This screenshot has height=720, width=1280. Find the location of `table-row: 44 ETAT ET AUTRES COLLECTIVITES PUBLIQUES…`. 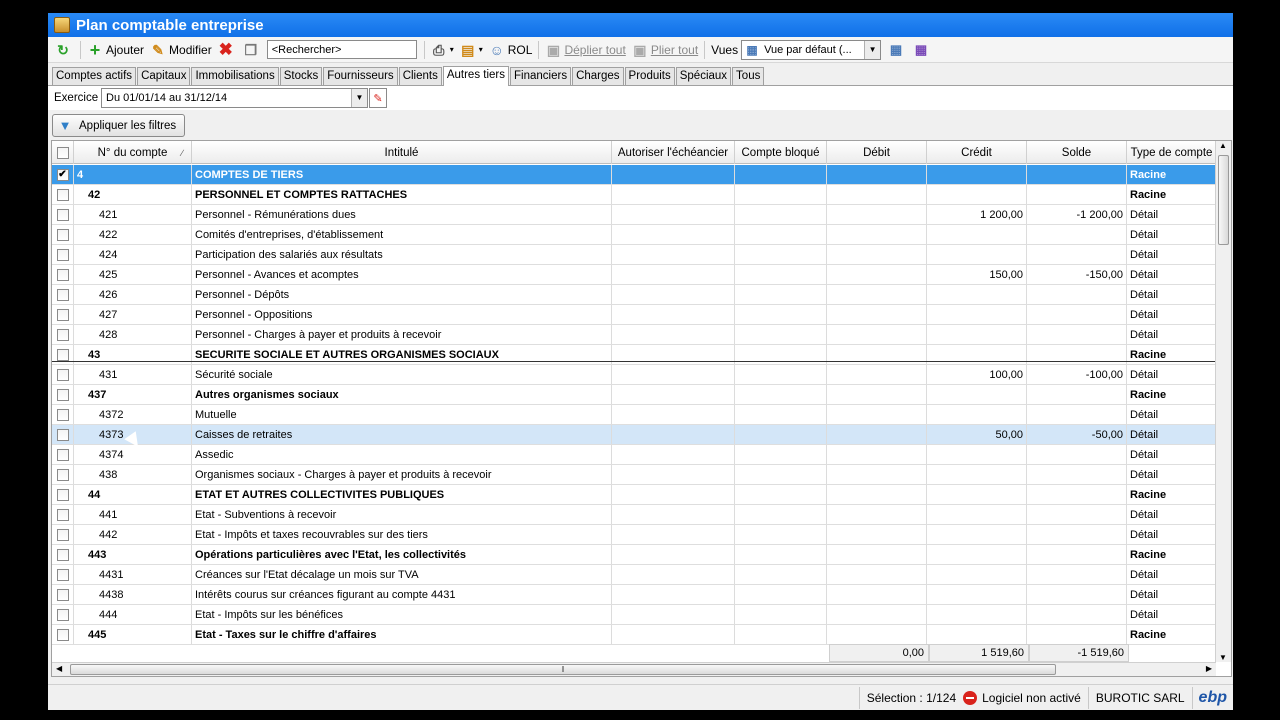

table-row: 44 ETAT ET AUTRES COLLECTIVITES PUBLIQUES… is located at coordinates (634, 495).